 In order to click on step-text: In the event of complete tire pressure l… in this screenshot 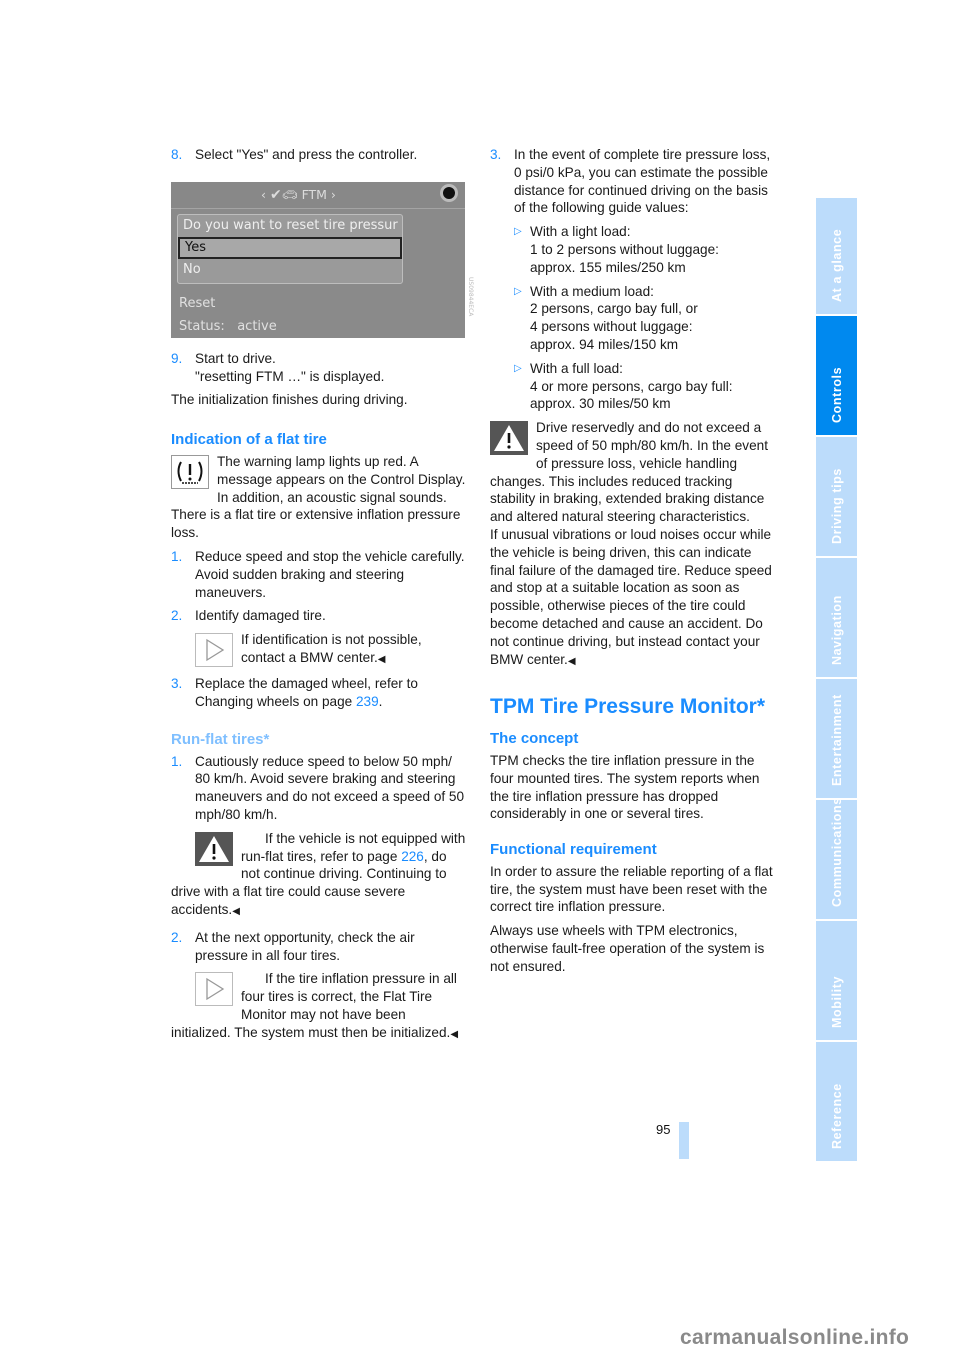, I will do `click(642, 181)`.